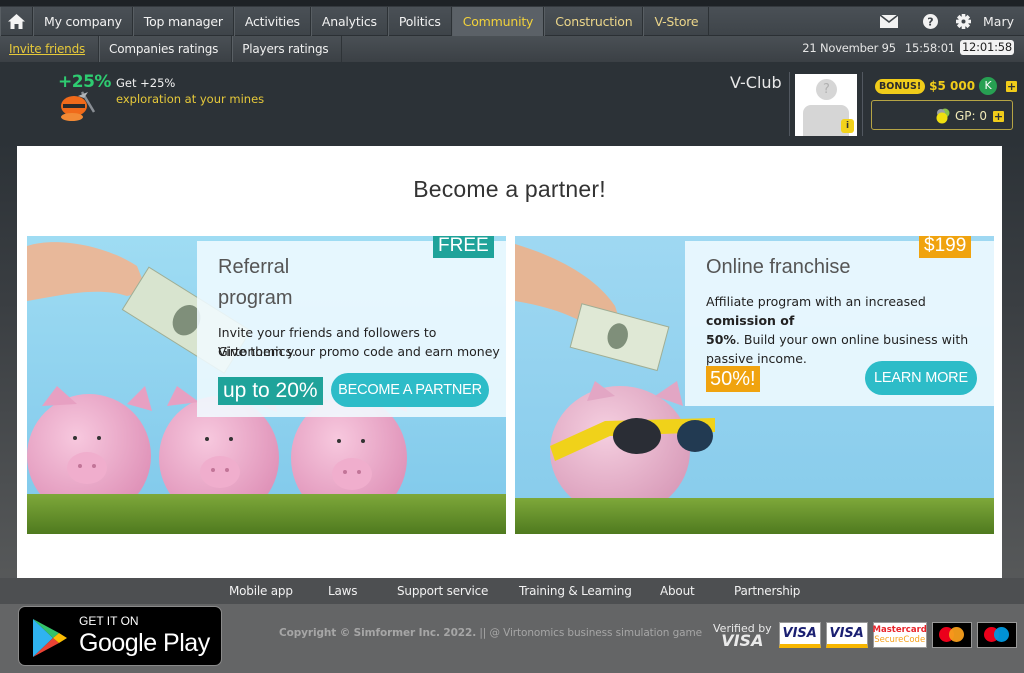  I want to click on gold-coins-icon, so click(943, 116).